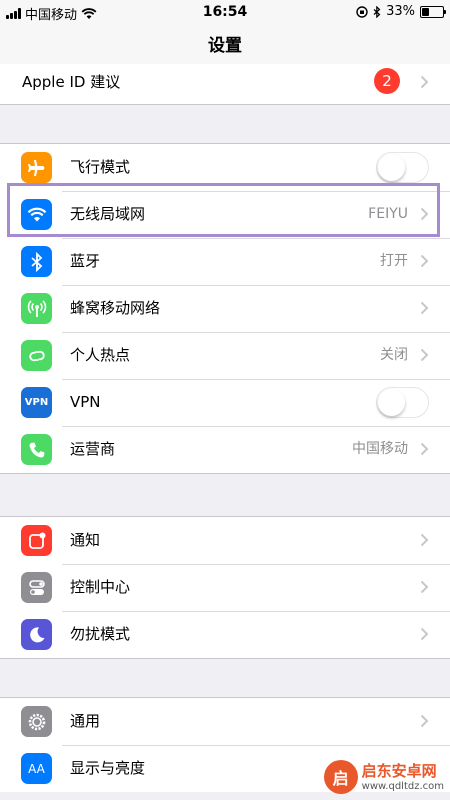 The width and height of the screenshot is (450, 800). What do you see at coordinates (425, 11) in the screenshot?
I see `battery-level` at bounding box center [425, 11].